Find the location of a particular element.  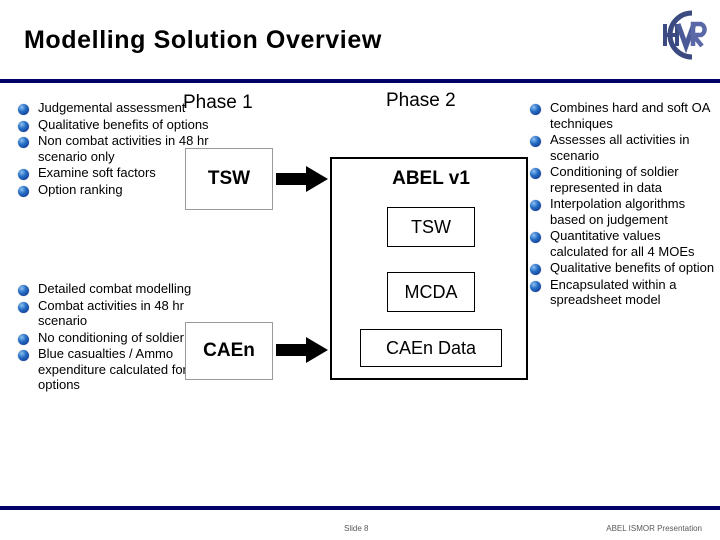

list-item-label: Qualitative benefits of options is located at coordinates (123, 124).